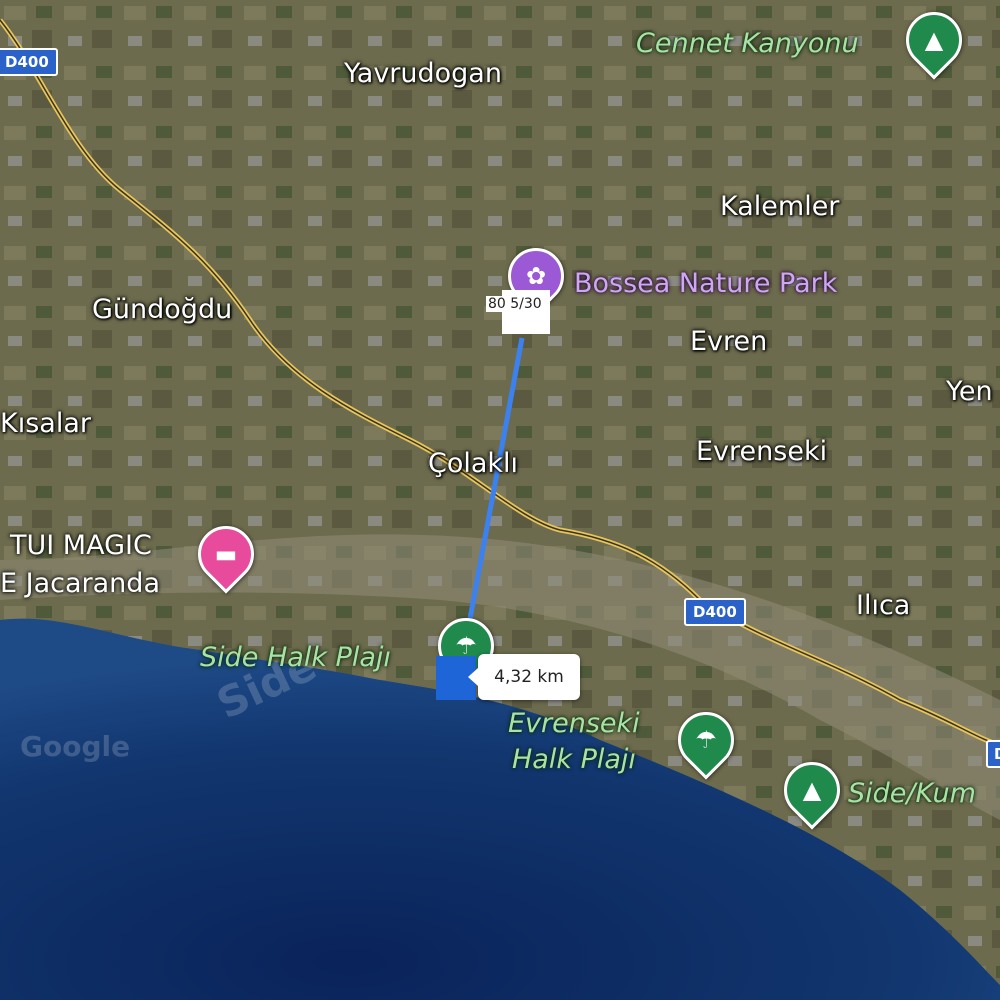 Image resolution: width=1000 pixels, height=1000 pixels. Describe the element at coordinates (574, 723) in the screenshot. I see `label-evrenseki-halk-line1: Evrenseki` at that location.